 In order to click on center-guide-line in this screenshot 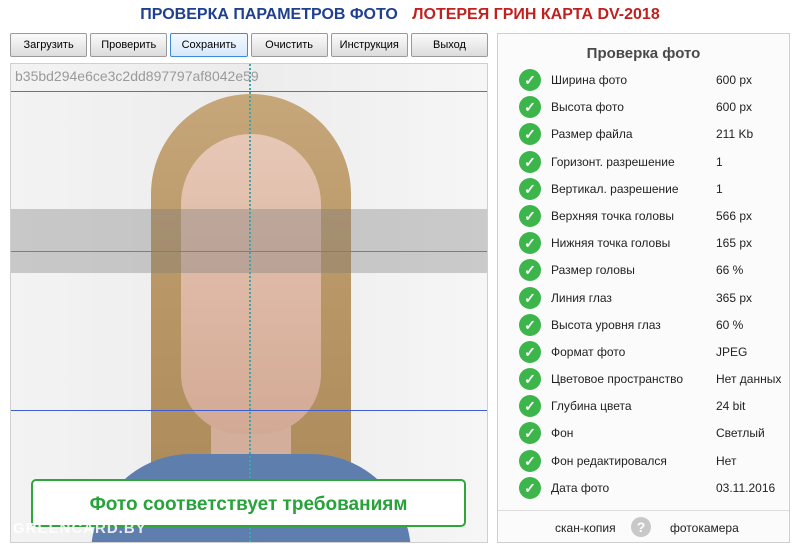, I will do `click(250, 303)`.